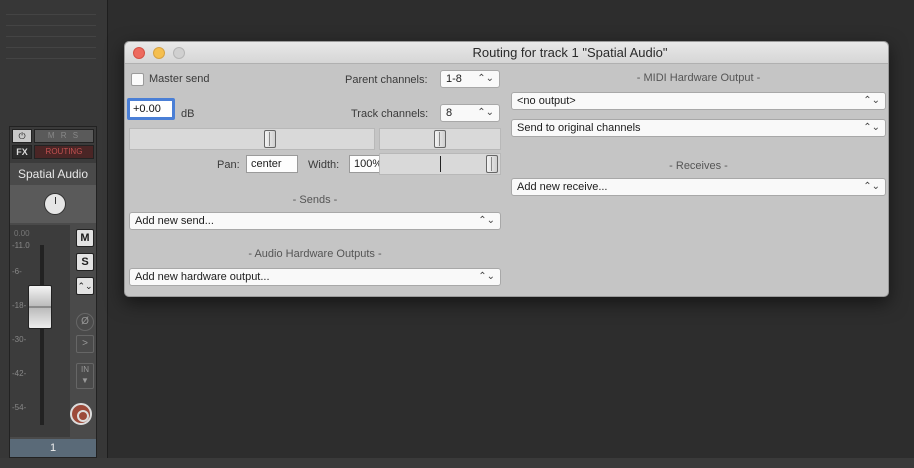  What do you see at coordinates (570, 52) in the screenshot?
I see `dialog-title: Routing for track 1 "Spatial Audio"` at bounding box center [570, 52].